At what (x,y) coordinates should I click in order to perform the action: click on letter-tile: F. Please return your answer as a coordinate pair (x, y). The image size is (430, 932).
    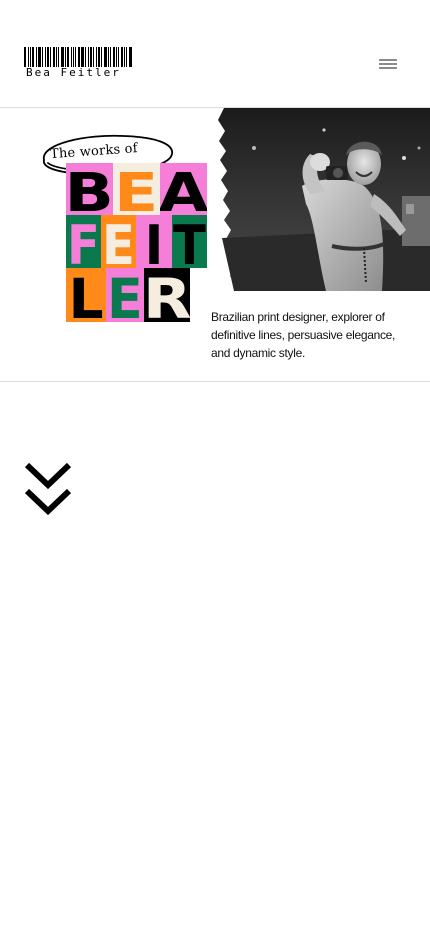
    Looking at the image, I should click on (83, 241).